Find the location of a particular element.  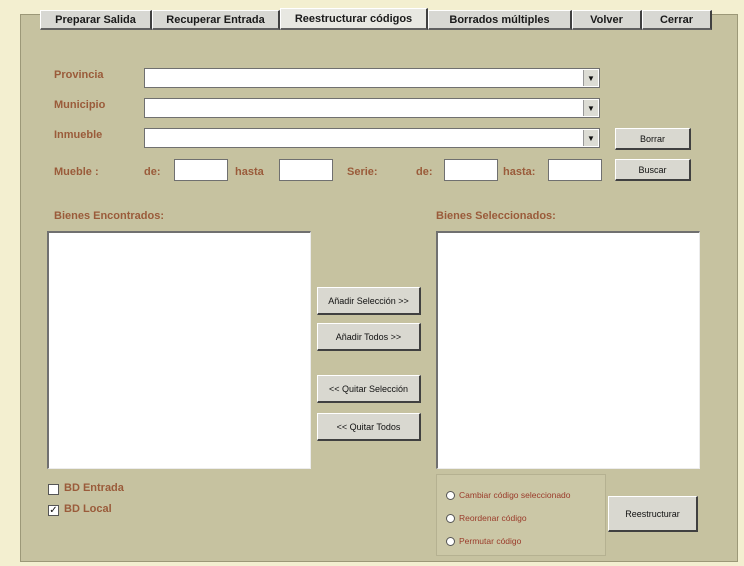

bd-local-label: BD Local is located at coordinates (88, 509).